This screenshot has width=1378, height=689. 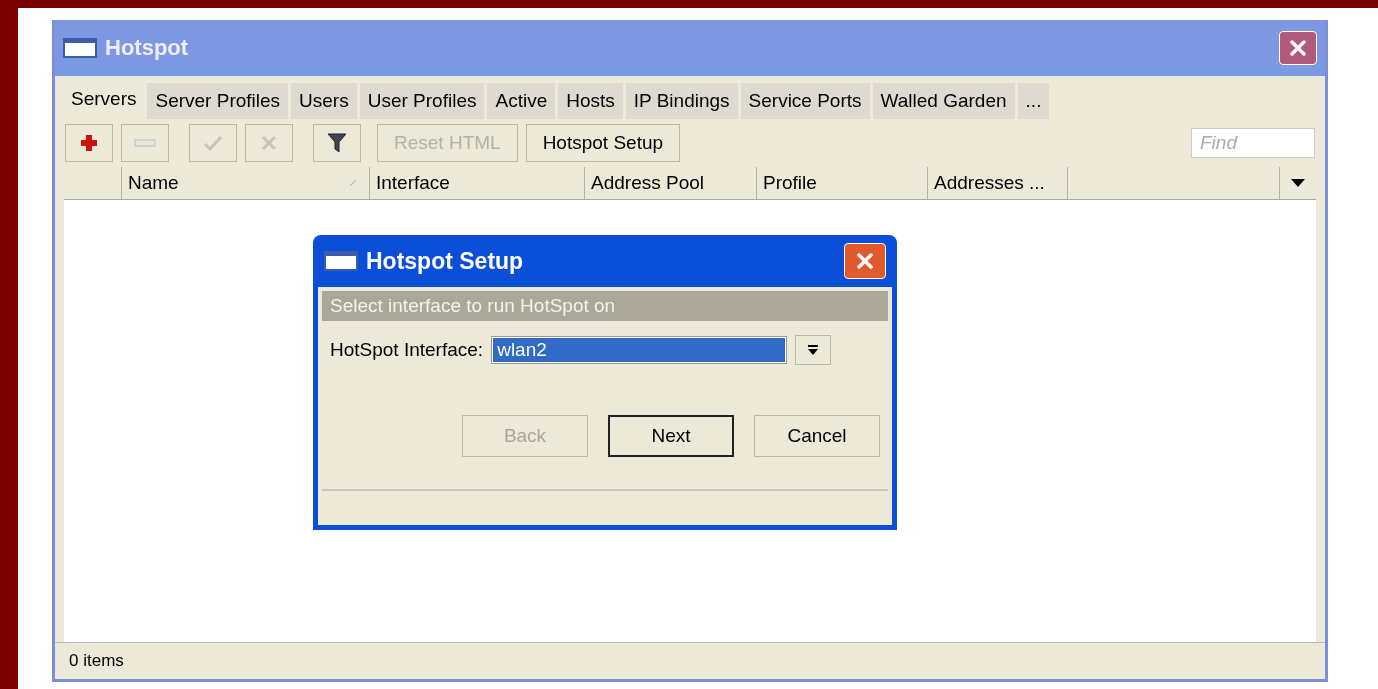 I want to click on status-text: 0 items, so click(x=96, y=661).